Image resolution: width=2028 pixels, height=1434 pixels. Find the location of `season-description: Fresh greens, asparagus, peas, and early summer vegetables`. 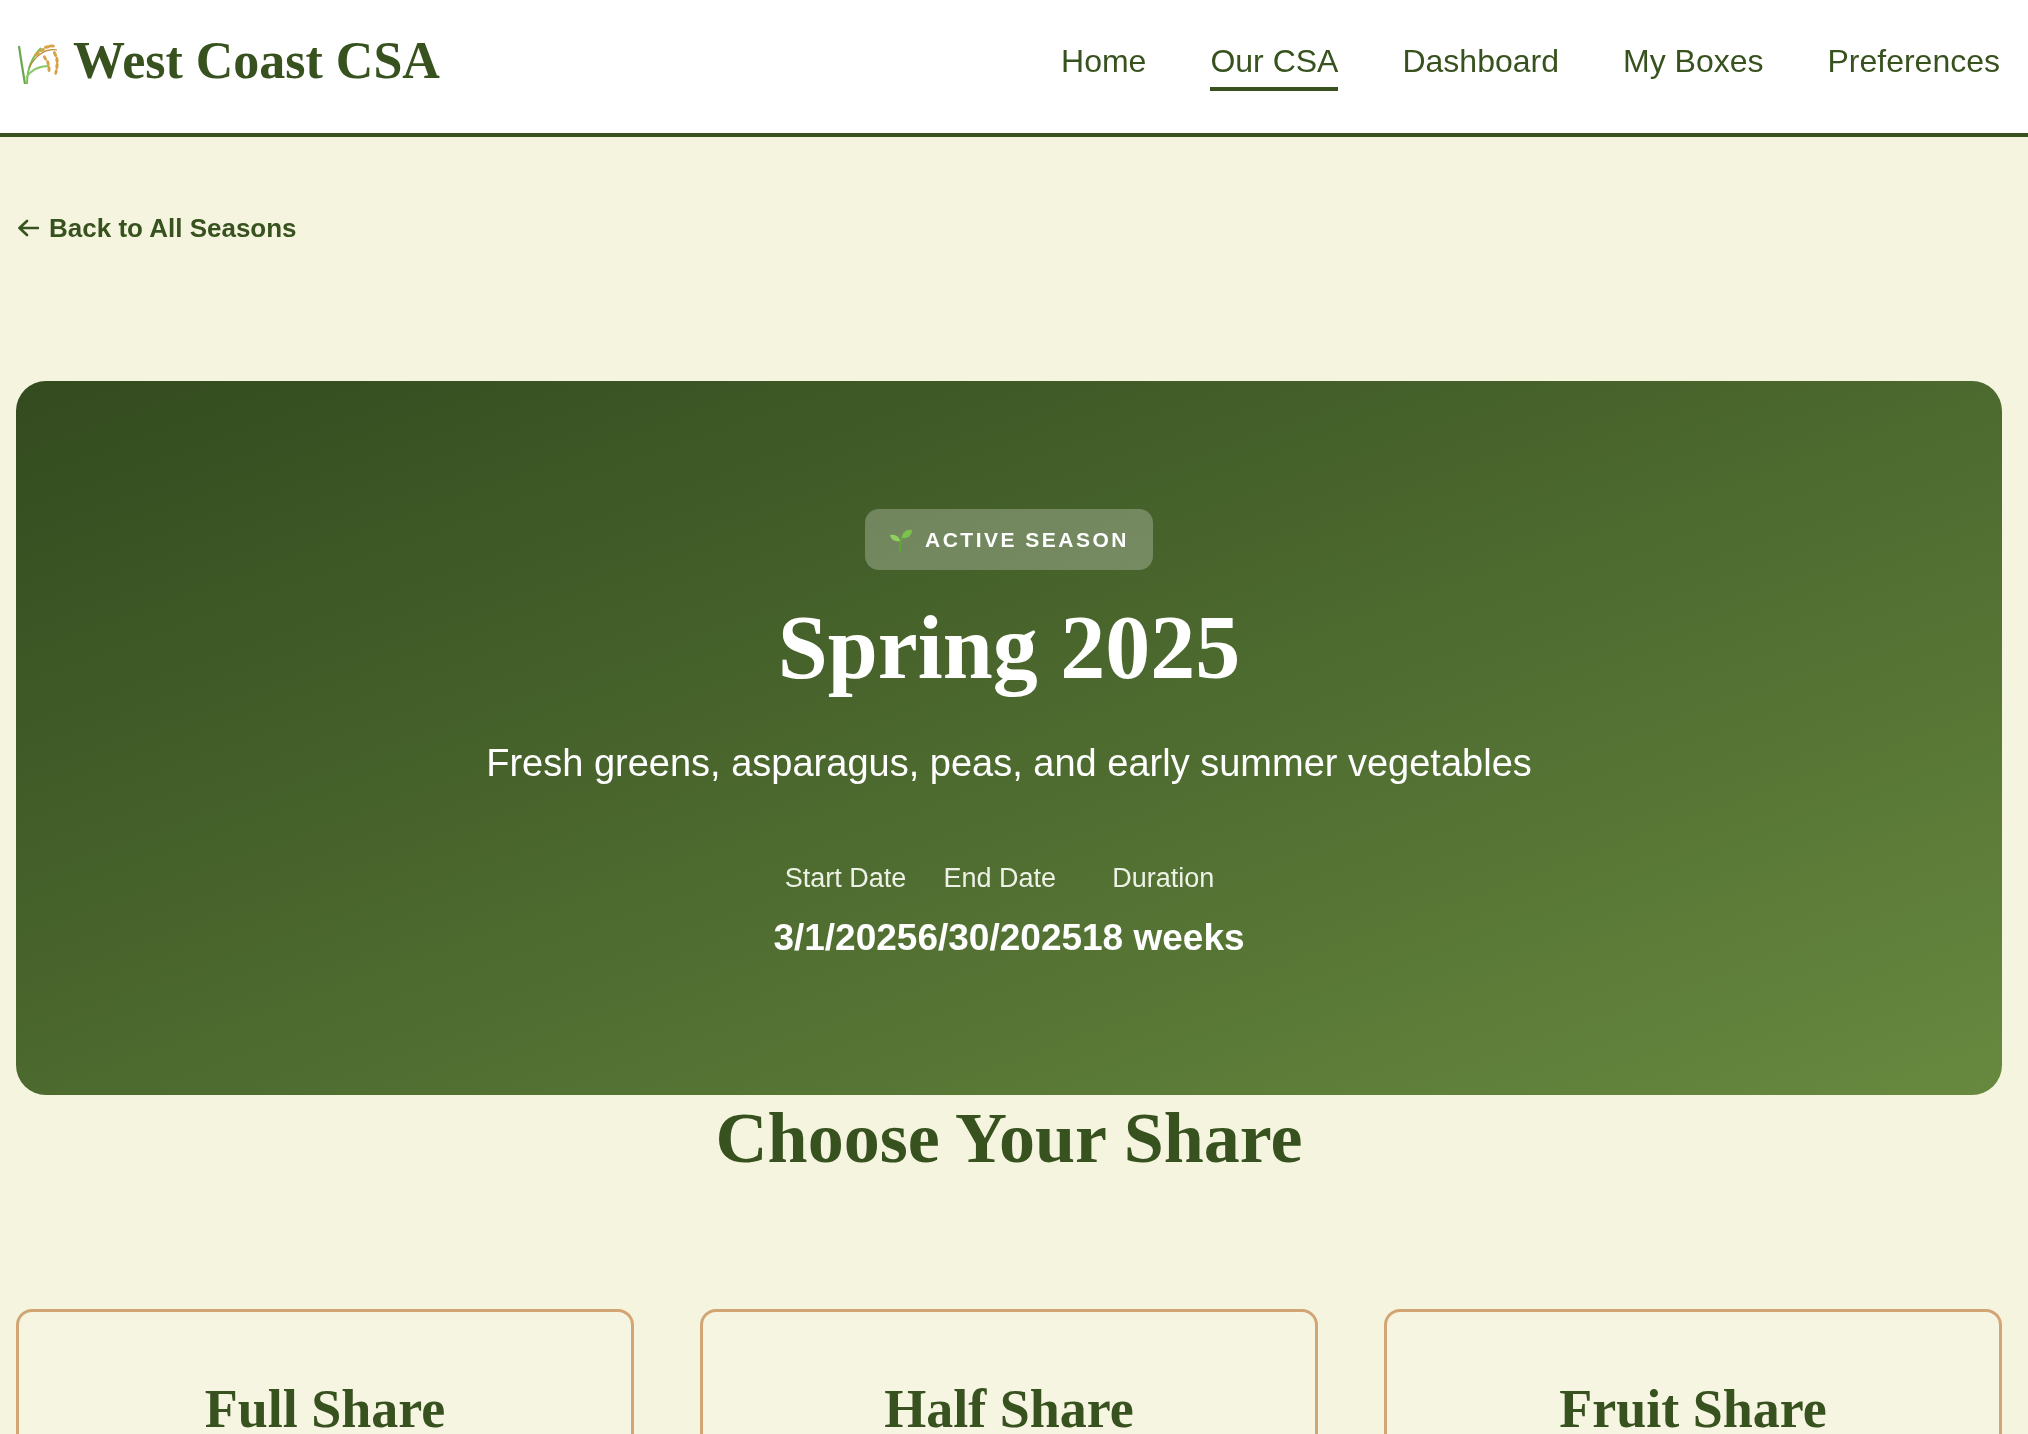

season-description: Fresh greens, asparagus, peas, and early summer vegetables is located at coordinates (1009, 763).